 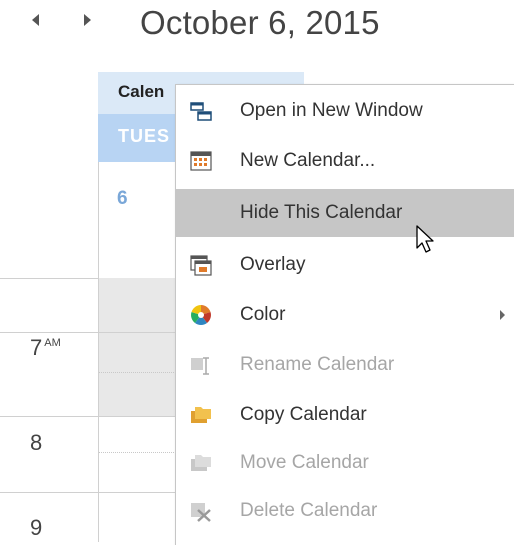 I want to click on menu-item-label: Rename Calendar, so click(x=317, y=364).